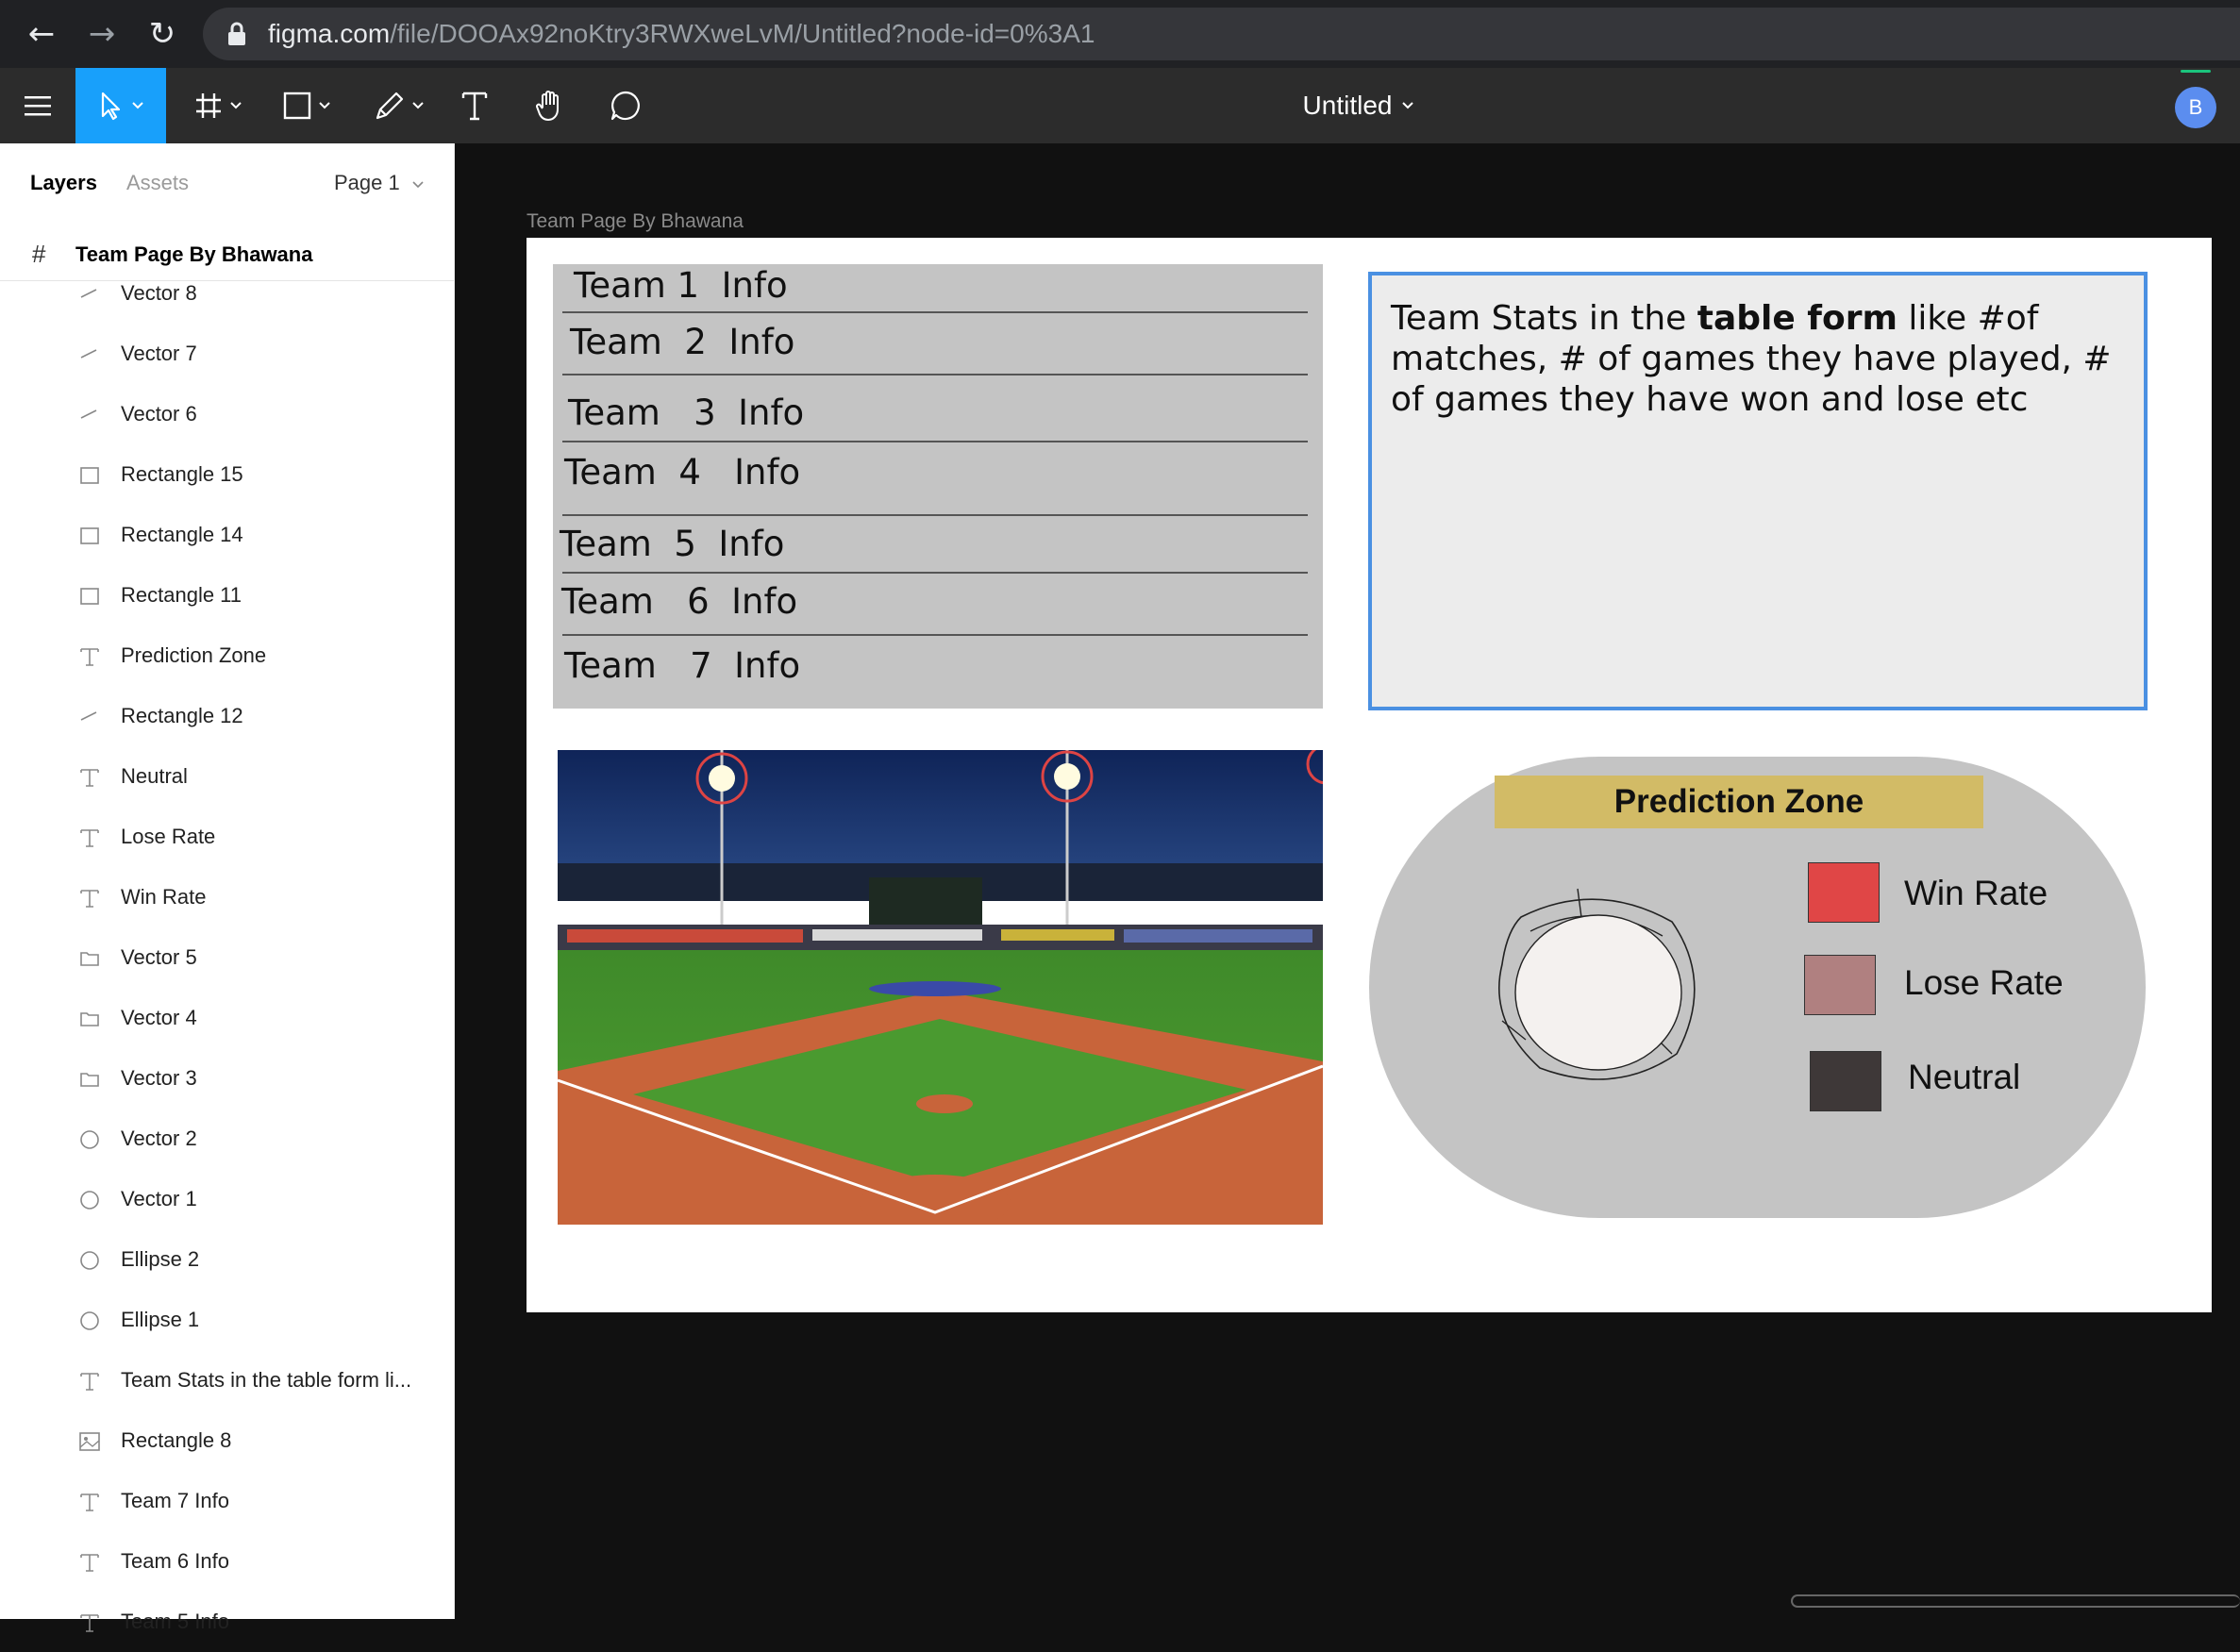 This screenshot has width=2240, height=1652. I want to click on layer-row: Vector 8, so click(227, 293).